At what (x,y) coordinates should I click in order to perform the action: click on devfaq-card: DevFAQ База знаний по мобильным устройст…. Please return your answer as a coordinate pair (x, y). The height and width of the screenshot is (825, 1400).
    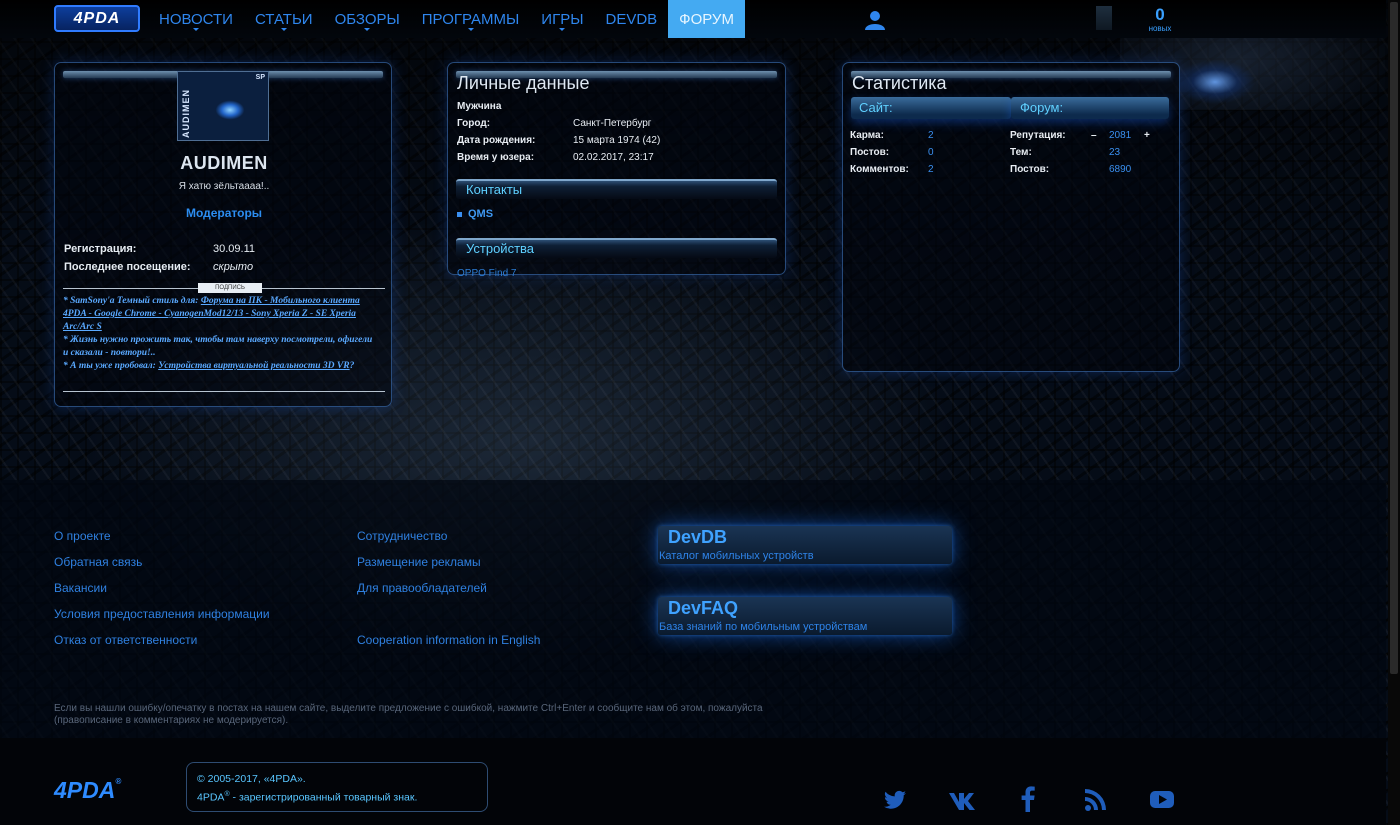
    Looking at the image, I should click on (805, 616).